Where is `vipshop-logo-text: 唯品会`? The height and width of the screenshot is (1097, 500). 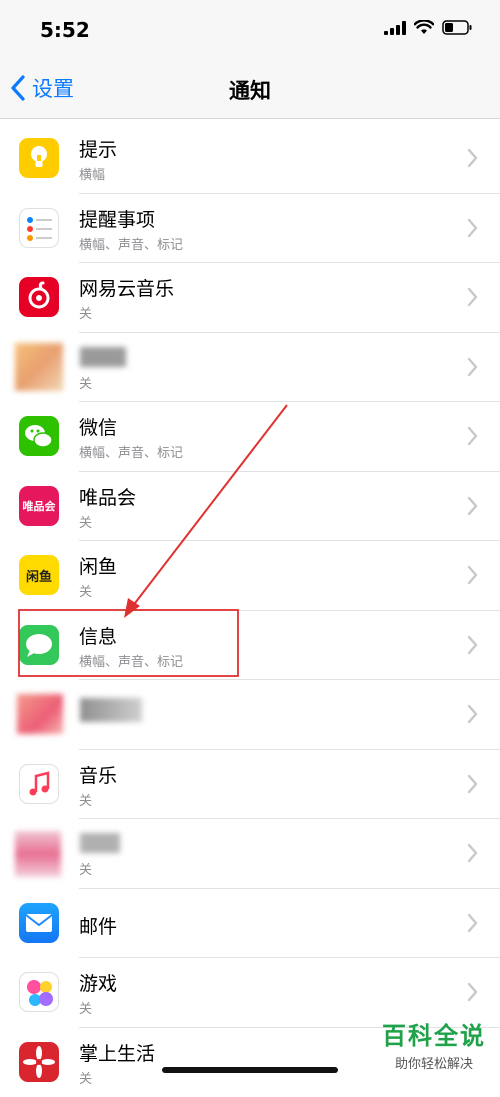
vipshop-logo-text: 唯品会 is located at coordinates (39, 506).